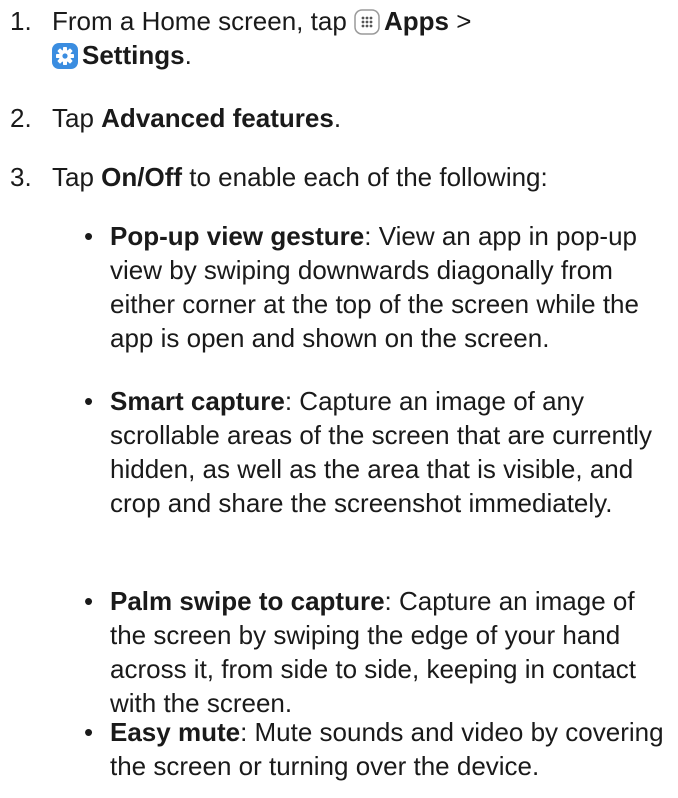 Image resolution: width=678 pixels, height=798 pixels. I want to click on feature-title: Pop-up view gesture, so click(237, 236).